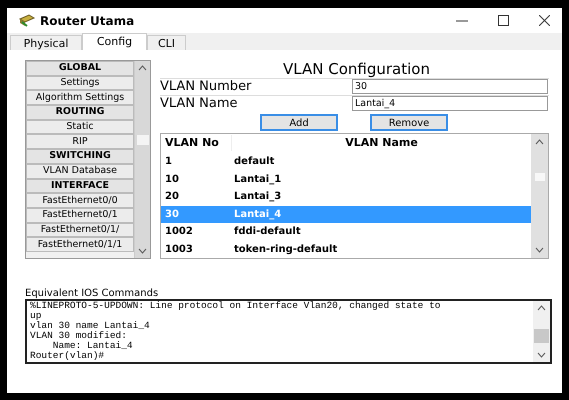 This screenshot has width=569, height=400. What do you see at coordinates (80, 244) in the screenshot?
I see `sidebar-item: FastEthernet0/1/1` at bounding box center [80, 244].